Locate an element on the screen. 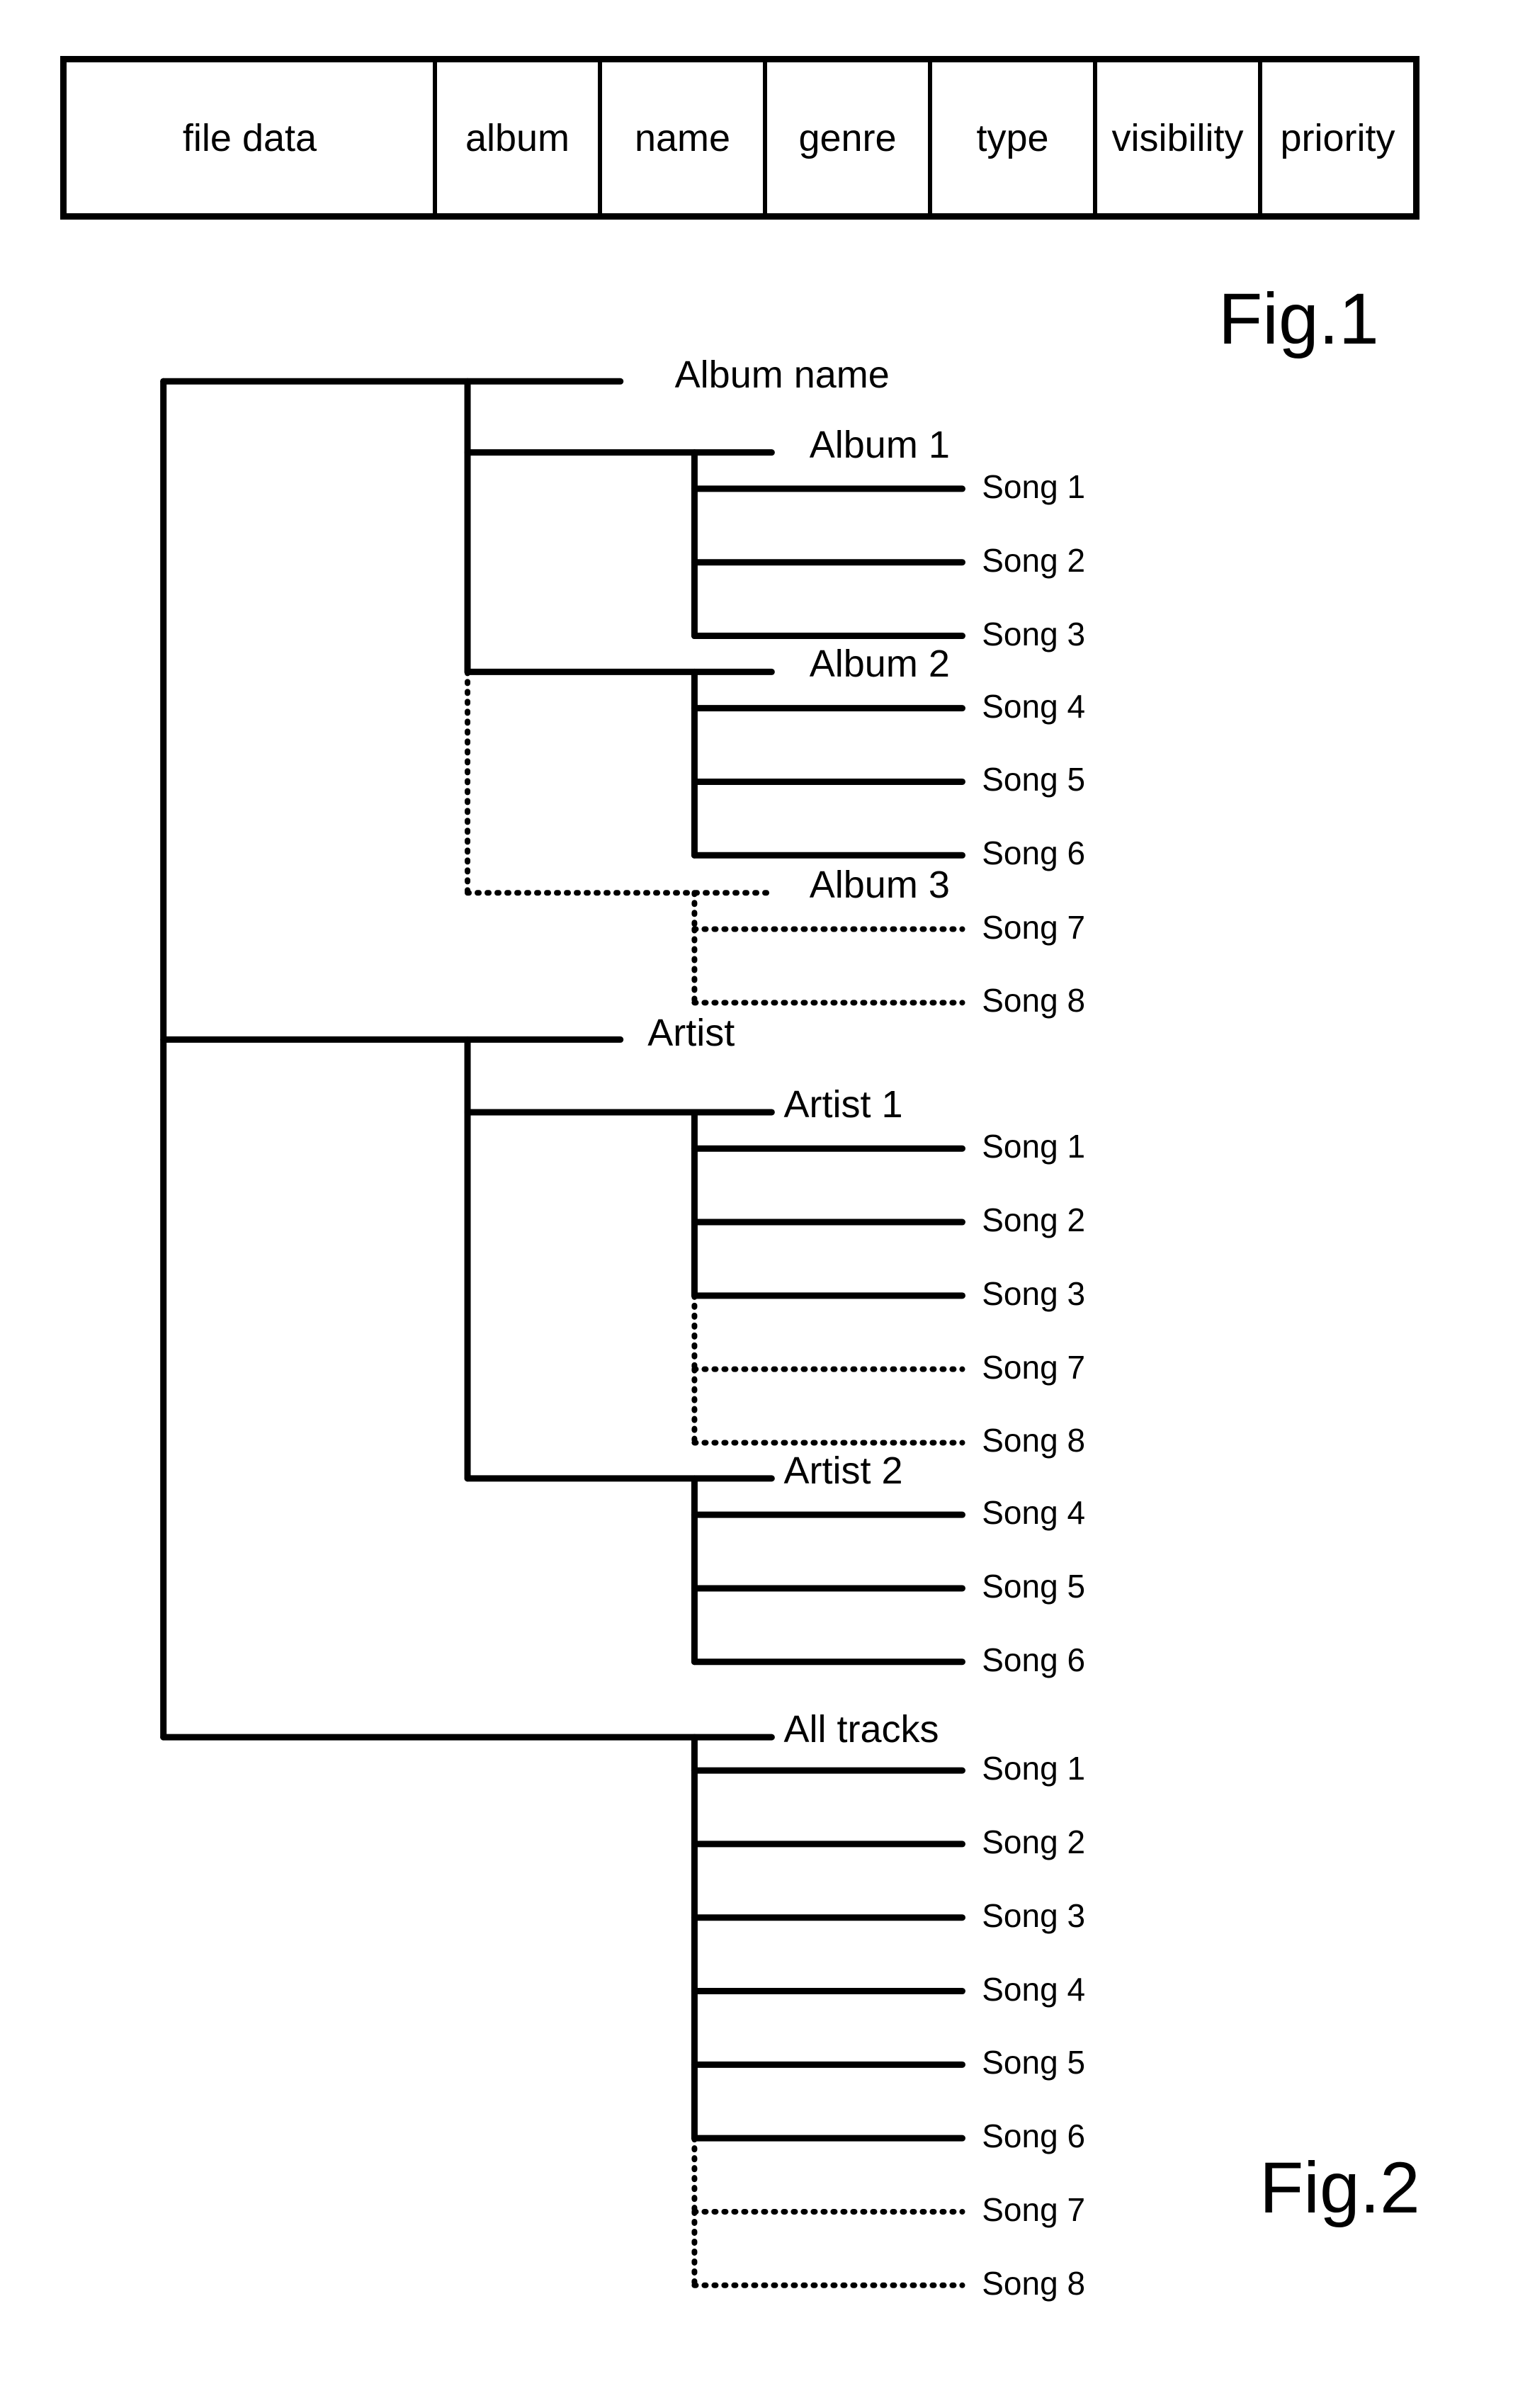 The image size is (1513, 2408). category-node: Album name is located at coordinates (782, 375).